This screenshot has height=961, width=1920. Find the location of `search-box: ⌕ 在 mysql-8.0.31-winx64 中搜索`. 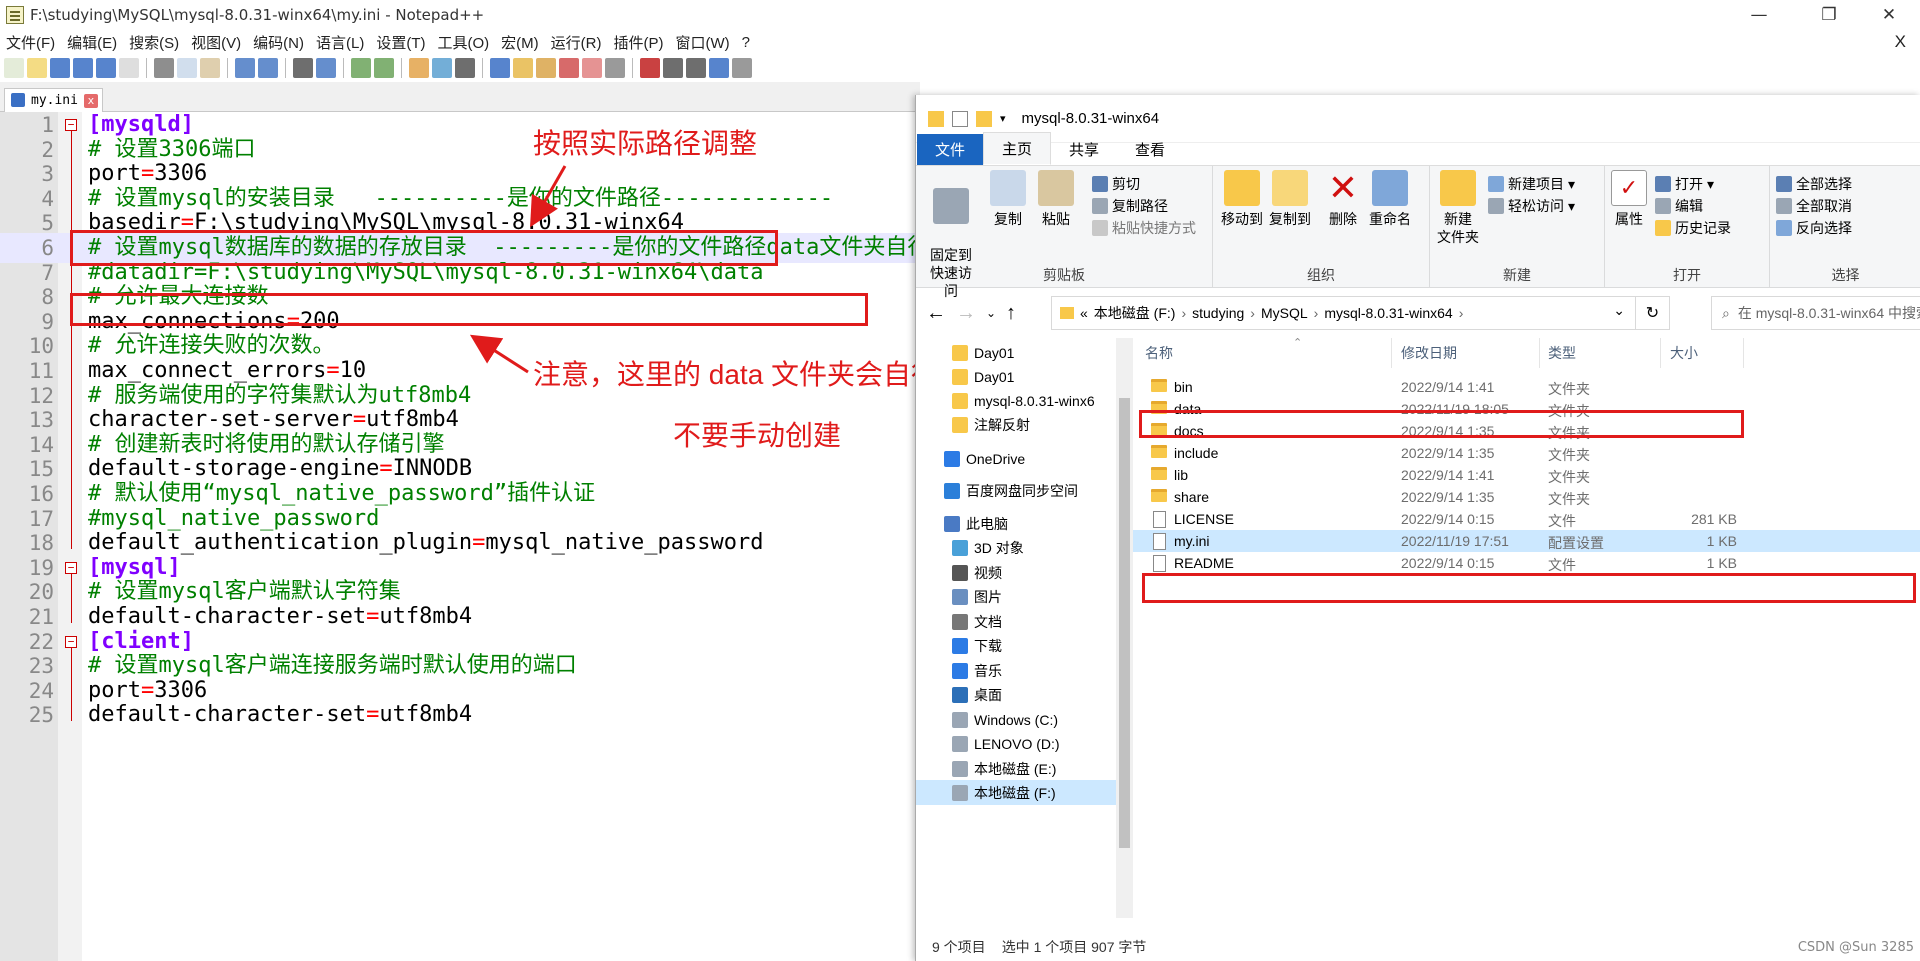

search-box: ⌕ 在 mysql-8.0.31-winx64 中搜索 is located at coordinates (1815, 313).